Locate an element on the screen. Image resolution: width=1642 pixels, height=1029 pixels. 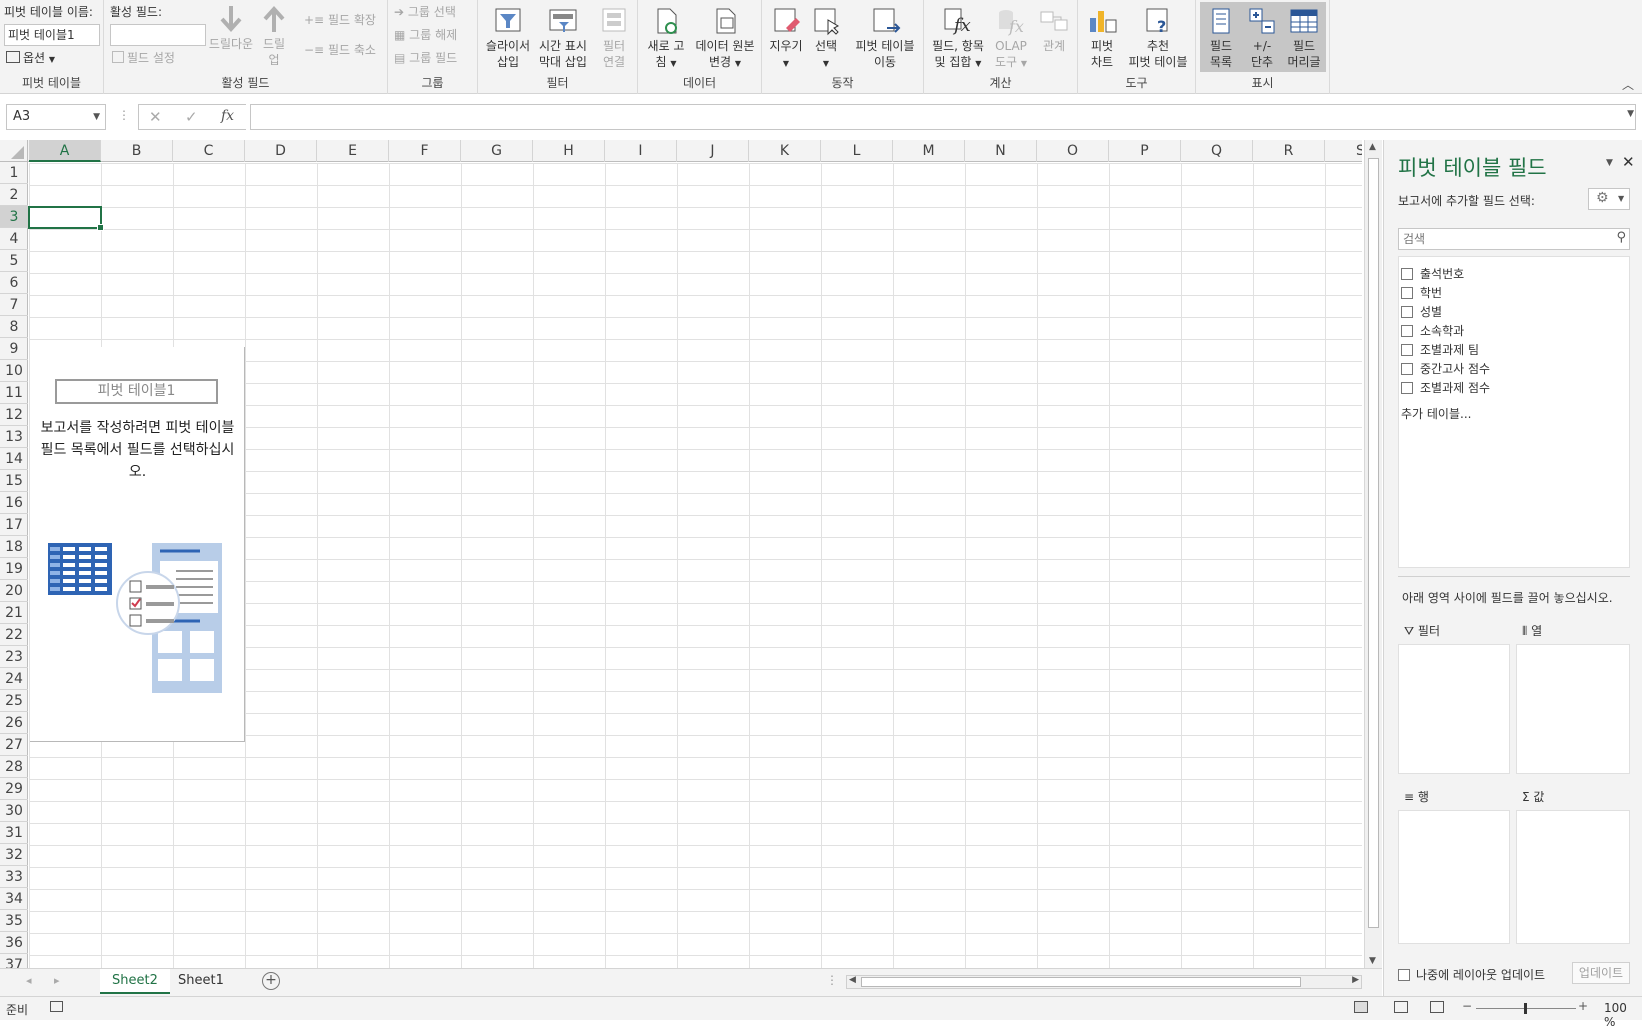
field-item: 성별 is located at coordinates (1421, 312).